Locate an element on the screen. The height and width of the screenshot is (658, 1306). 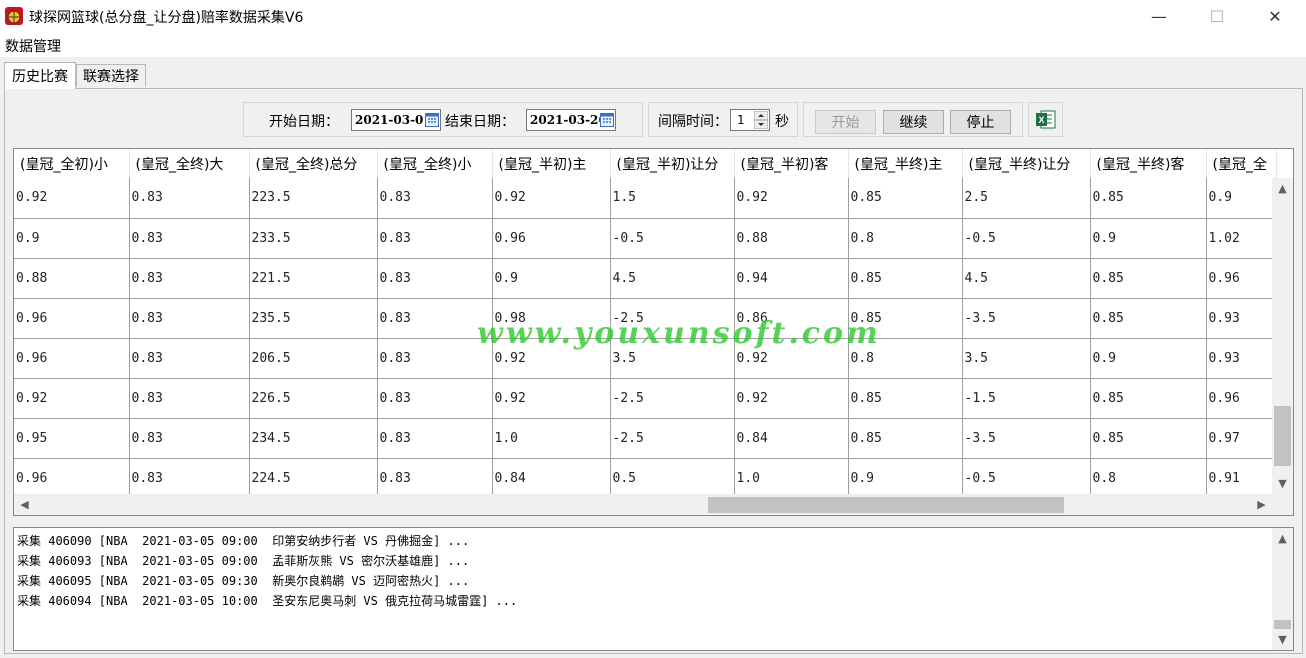
tab-league-select: 联赛选择 is located at coordinates (111, 75).